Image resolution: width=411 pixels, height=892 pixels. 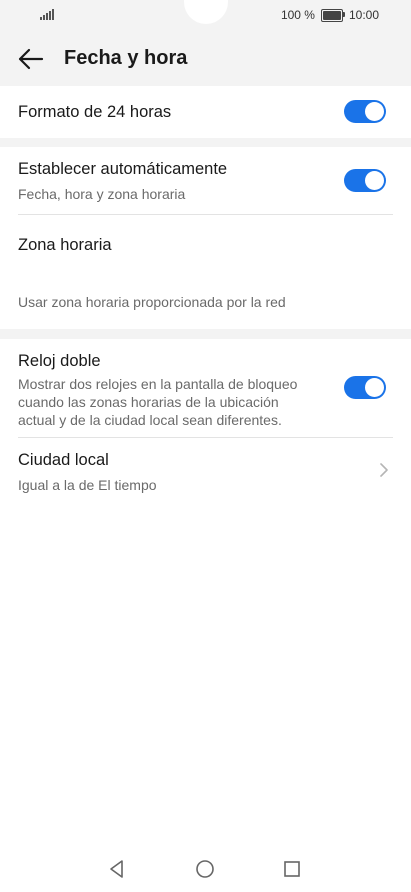 What do you see at coordinates (205, 470) in the screenshot?
I see `local-city-row: Ciudad local Igual a la de El tiempo` at bounding box center [205, 470].